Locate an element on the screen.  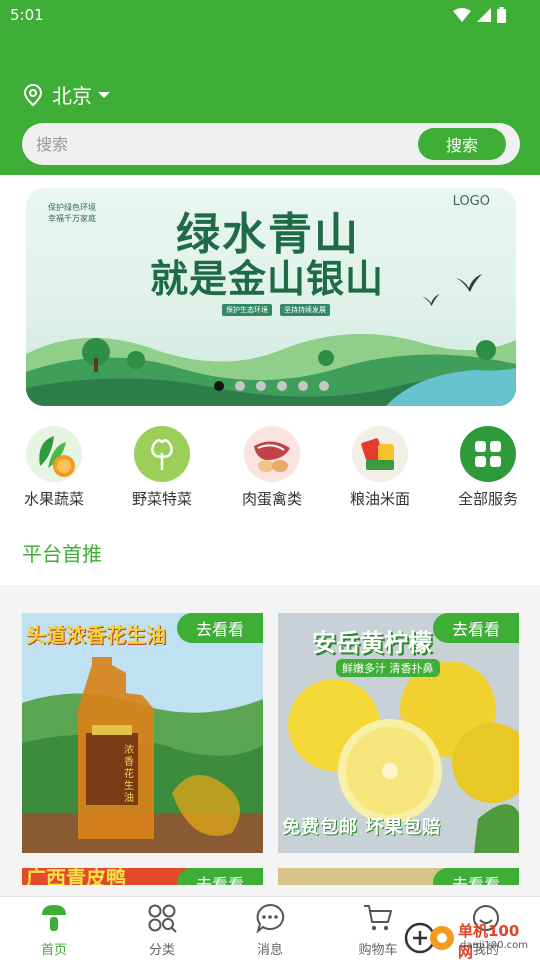
tab-category: 分类 is located at coordinates (162, 930).